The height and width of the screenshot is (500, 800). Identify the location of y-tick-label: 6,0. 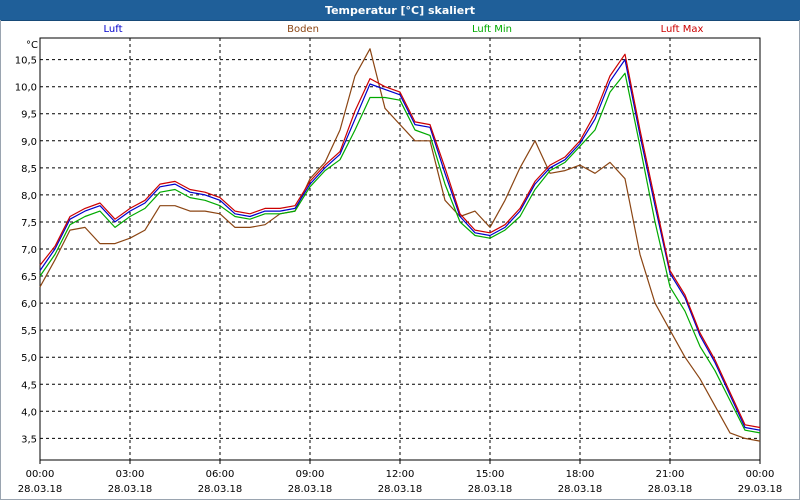
(29, 304).